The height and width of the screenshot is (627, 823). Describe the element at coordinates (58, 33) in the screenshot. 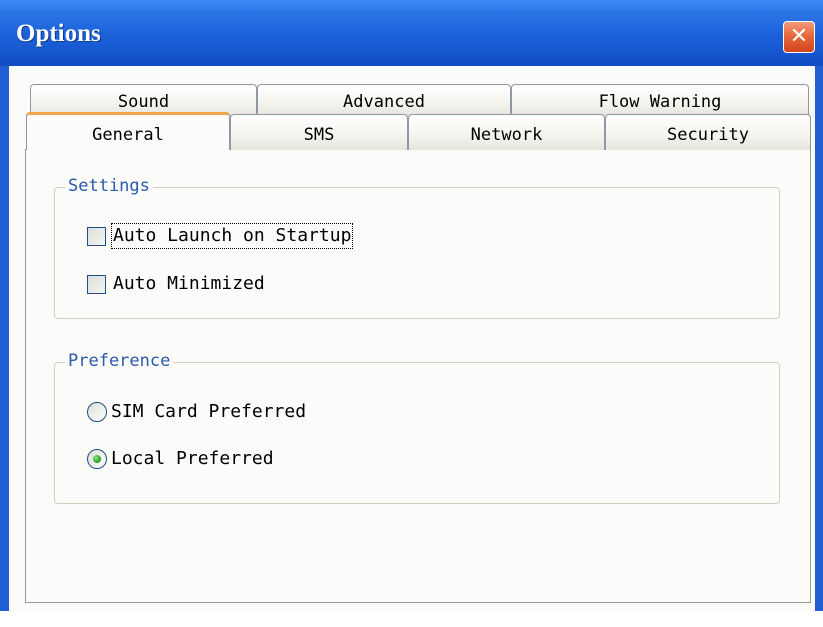

I see `window-title: Options` at that location.